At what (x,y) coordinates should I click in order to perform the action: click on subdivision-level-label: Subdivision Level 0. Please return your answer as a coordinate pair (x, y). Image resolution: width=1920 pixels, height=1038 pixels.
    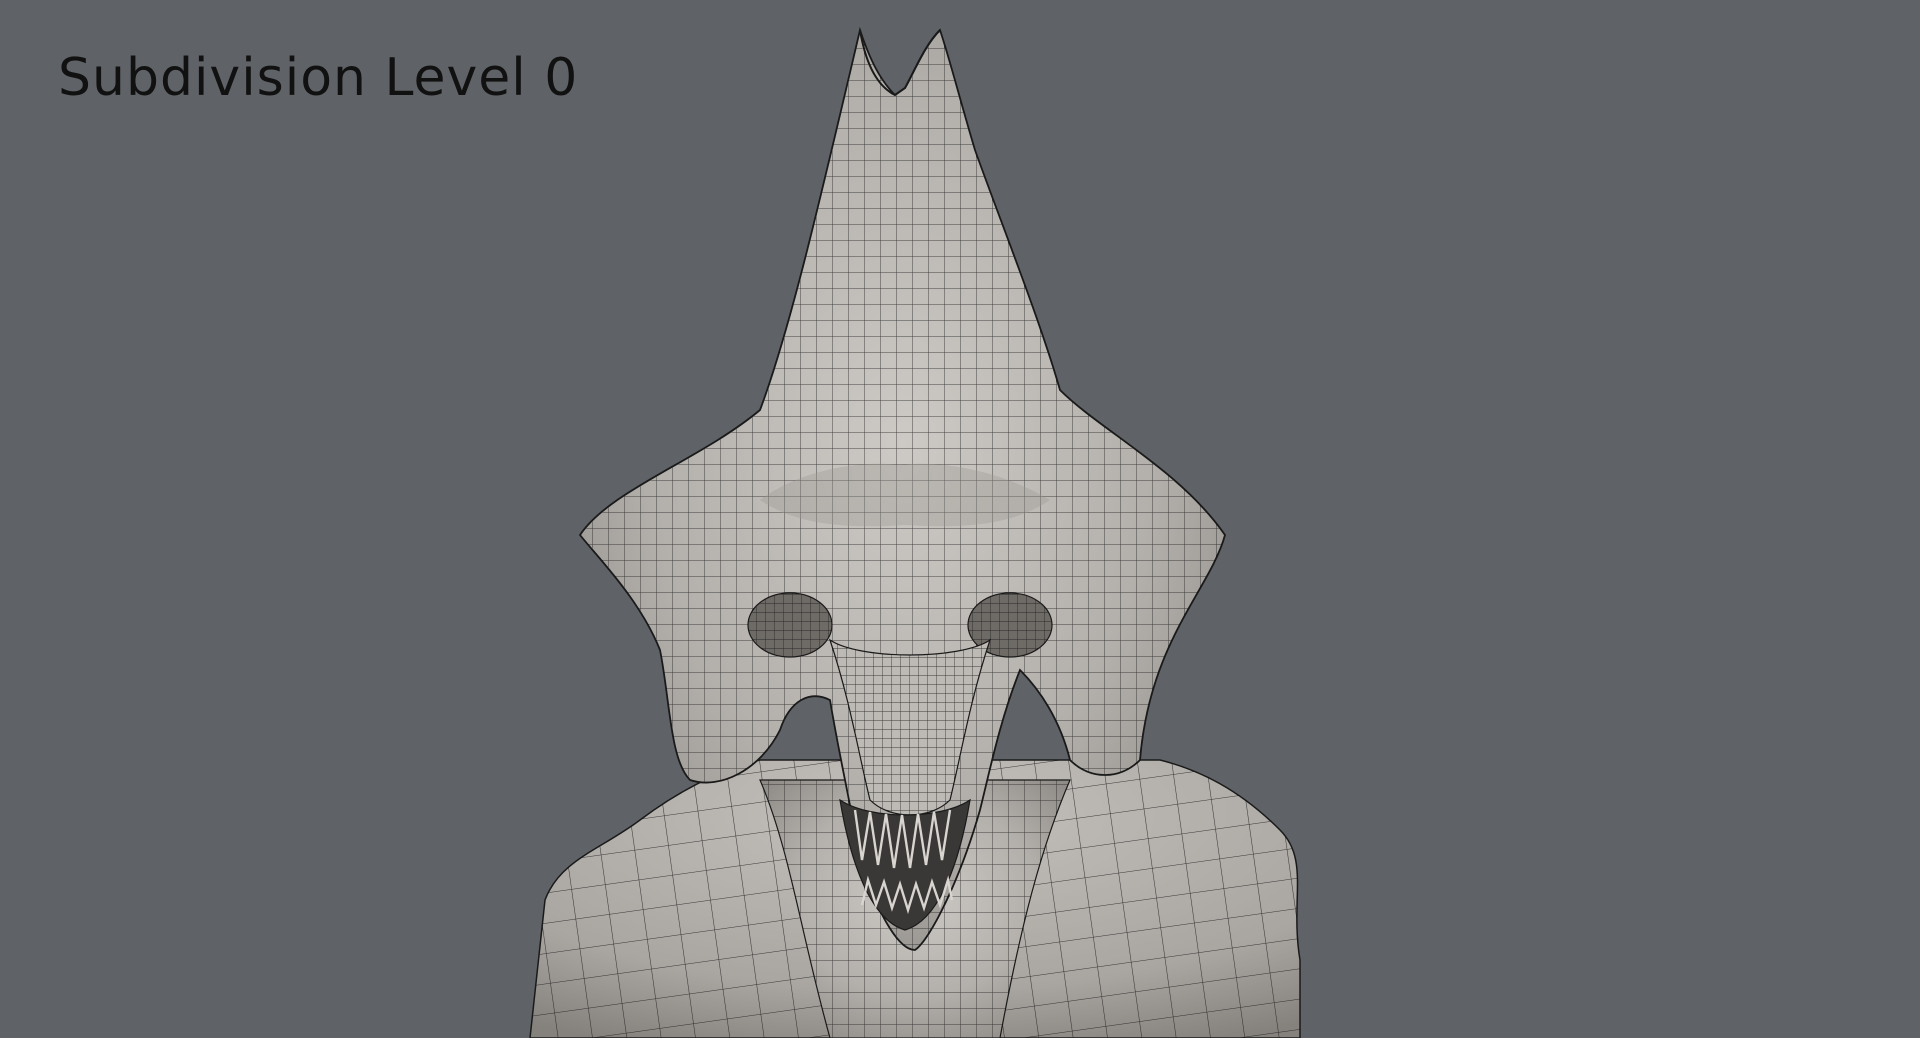
    Looking at the image, I should click on (318, 78).